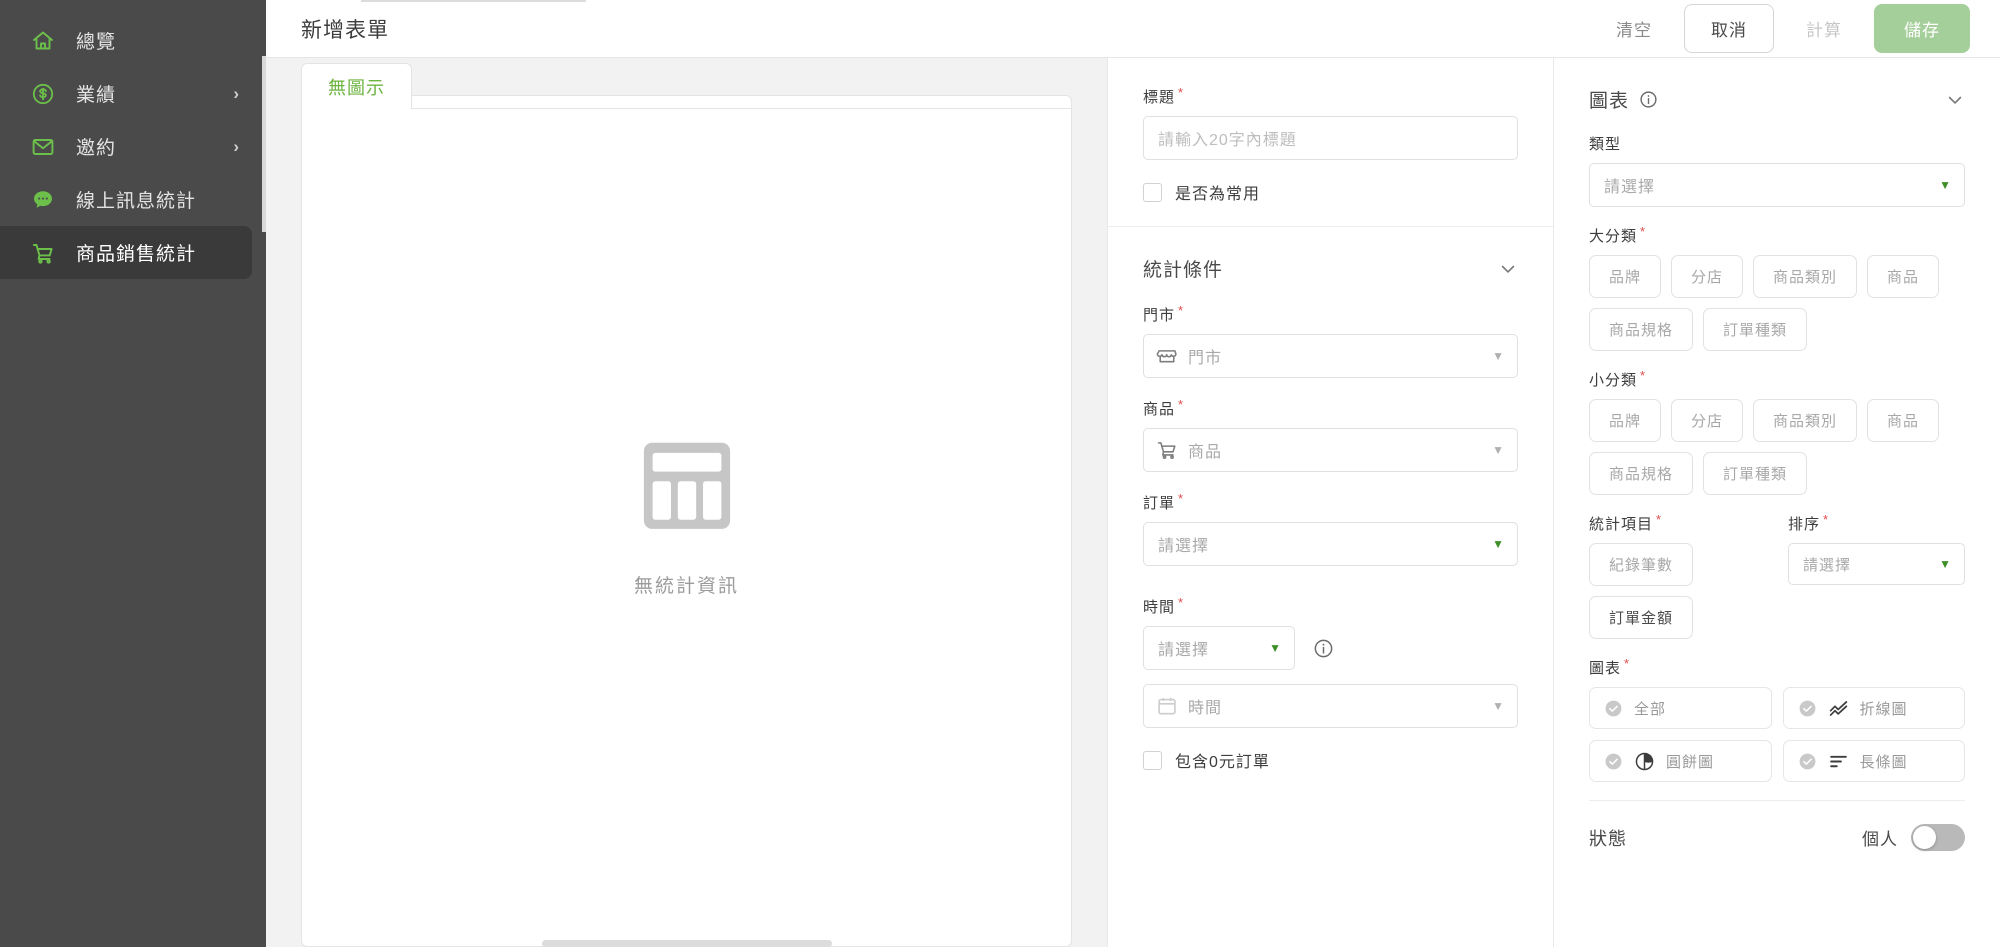 Image resolution: width=2000 pixels, height=947 pixels. What do you see at coordinates (236, 93) in the screenshot?
I see `chevron-right-icon: ›` at bounding box center [236, 93].